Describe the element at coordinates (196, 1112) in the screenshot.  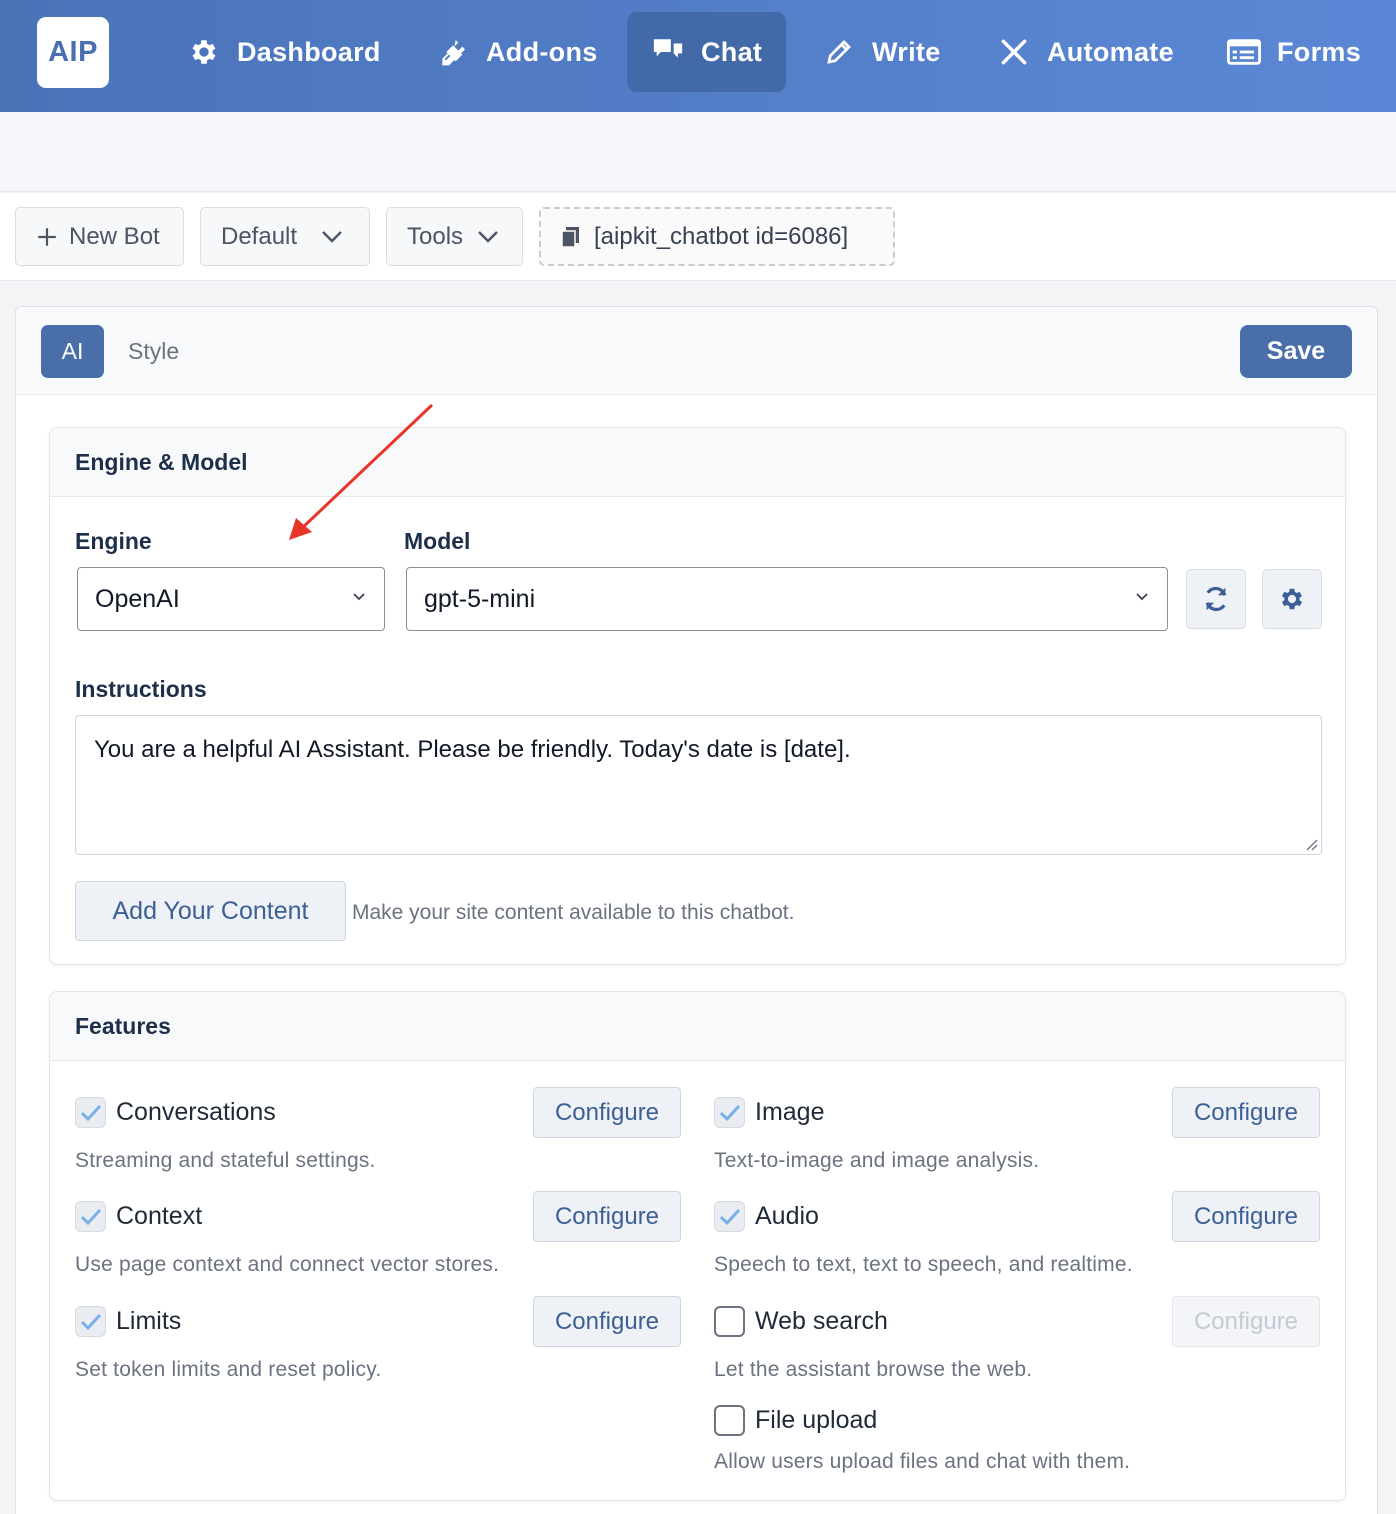
I see `feature-label: Conversations` at that location.